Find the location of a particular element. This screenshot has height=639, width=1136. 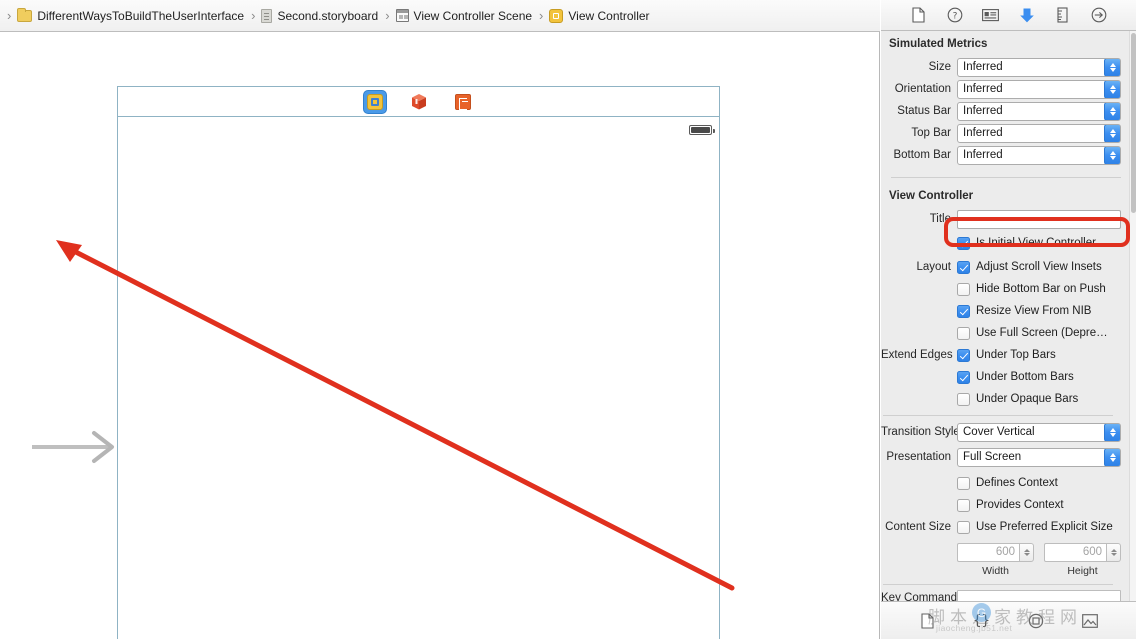

inspector-scrollbar-thumb is located at coordinates (1133, 123).